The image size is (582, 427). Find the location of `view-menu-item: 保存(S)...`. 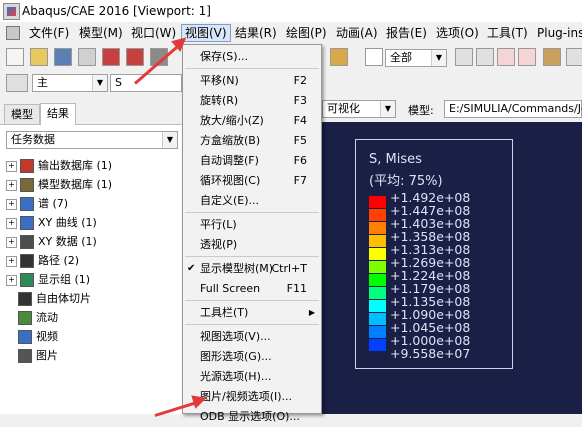

view-menu-item: 保存(S)... is located at coordinates (252, 57).